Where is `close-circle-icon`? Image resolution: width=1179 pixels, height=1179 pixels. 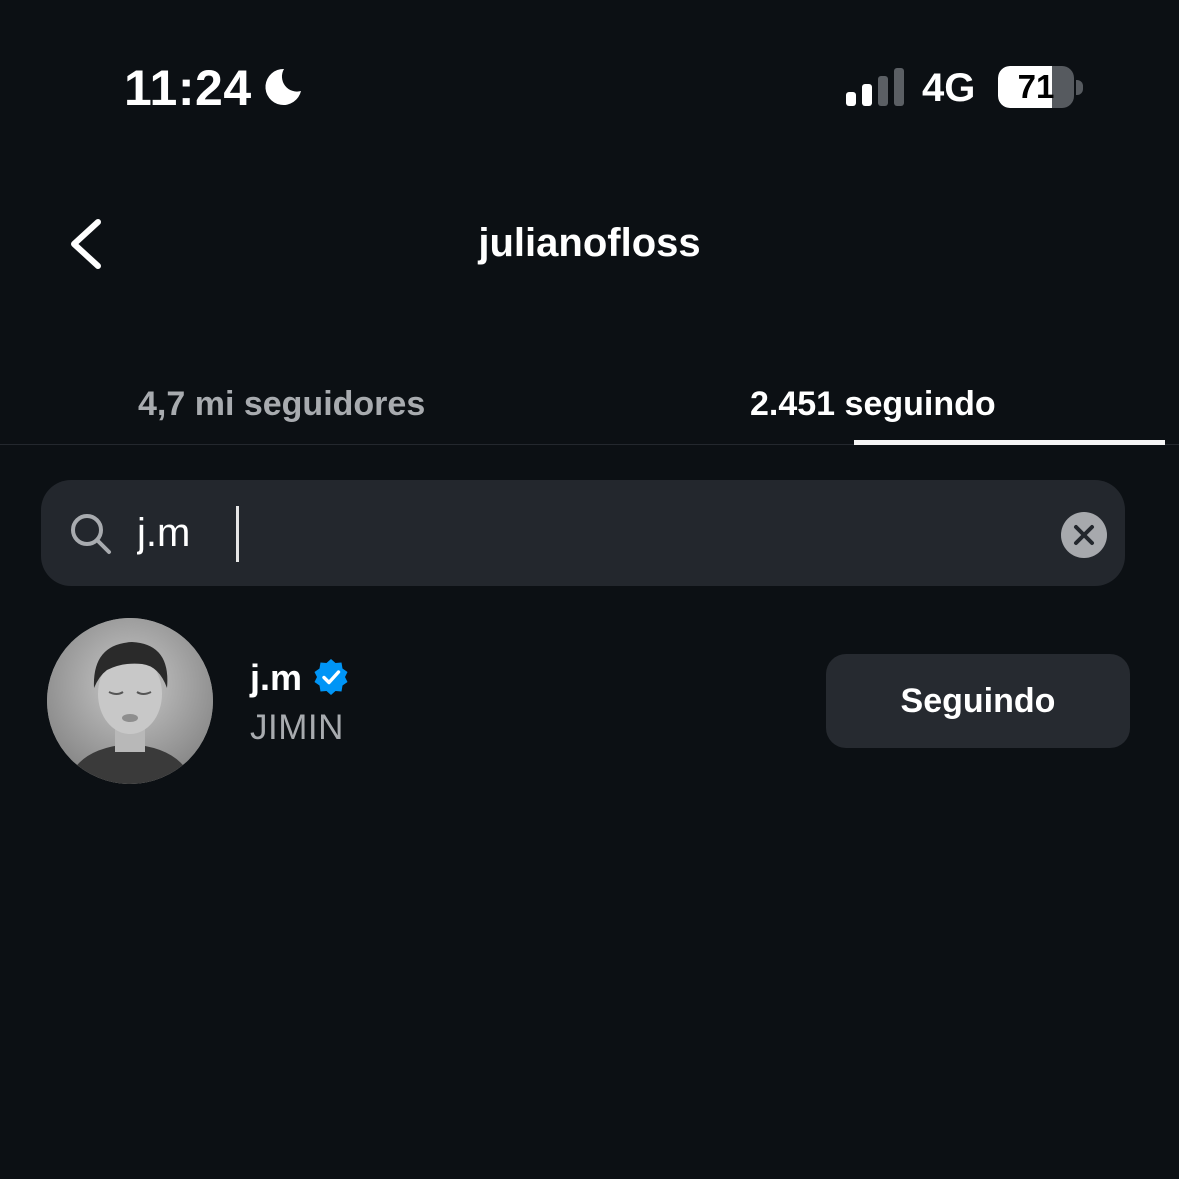 close-circle-icon is located at coordinates (1084, 535).